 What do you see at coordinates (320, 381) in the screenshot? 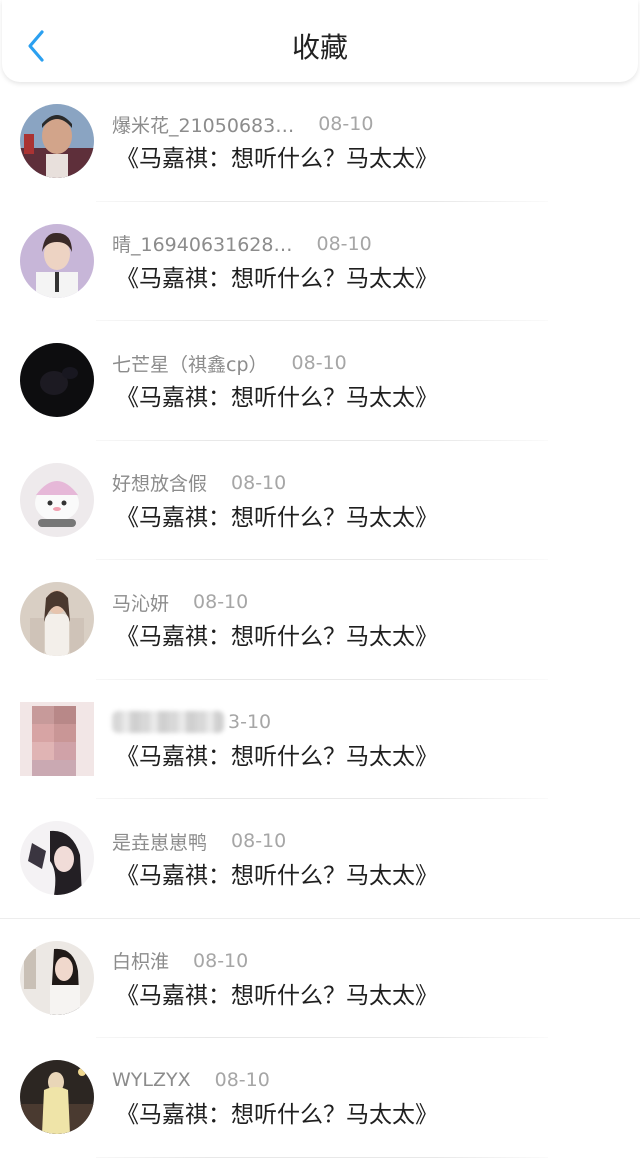
I see `list-item: 七芒星（祺鑫cp） 08-10 《马嘉祺：想听什么？马太太》` at bounding box center [320, 381].